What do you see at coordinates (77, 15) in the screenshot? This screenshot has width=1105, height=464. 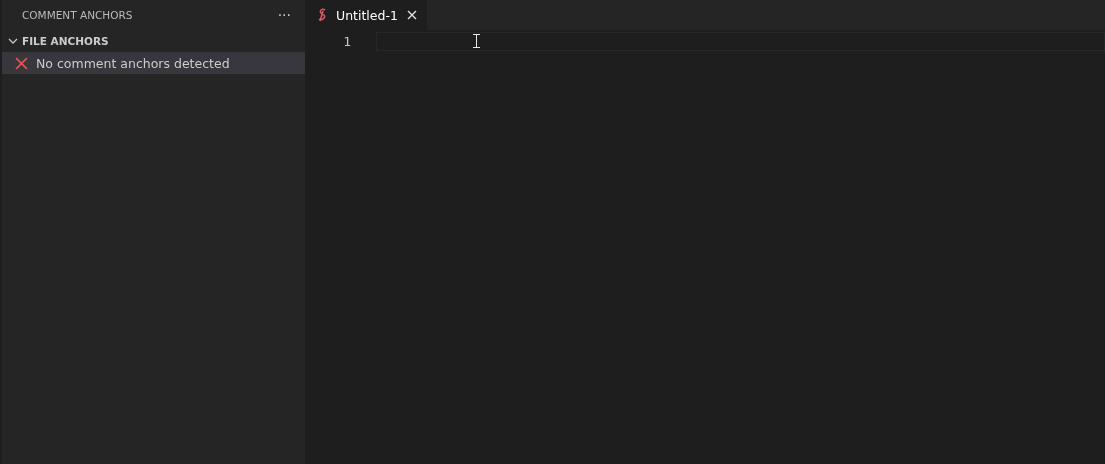 I see `panel-title: COMMENT ANCHORS` at bounding box center [77, 15].